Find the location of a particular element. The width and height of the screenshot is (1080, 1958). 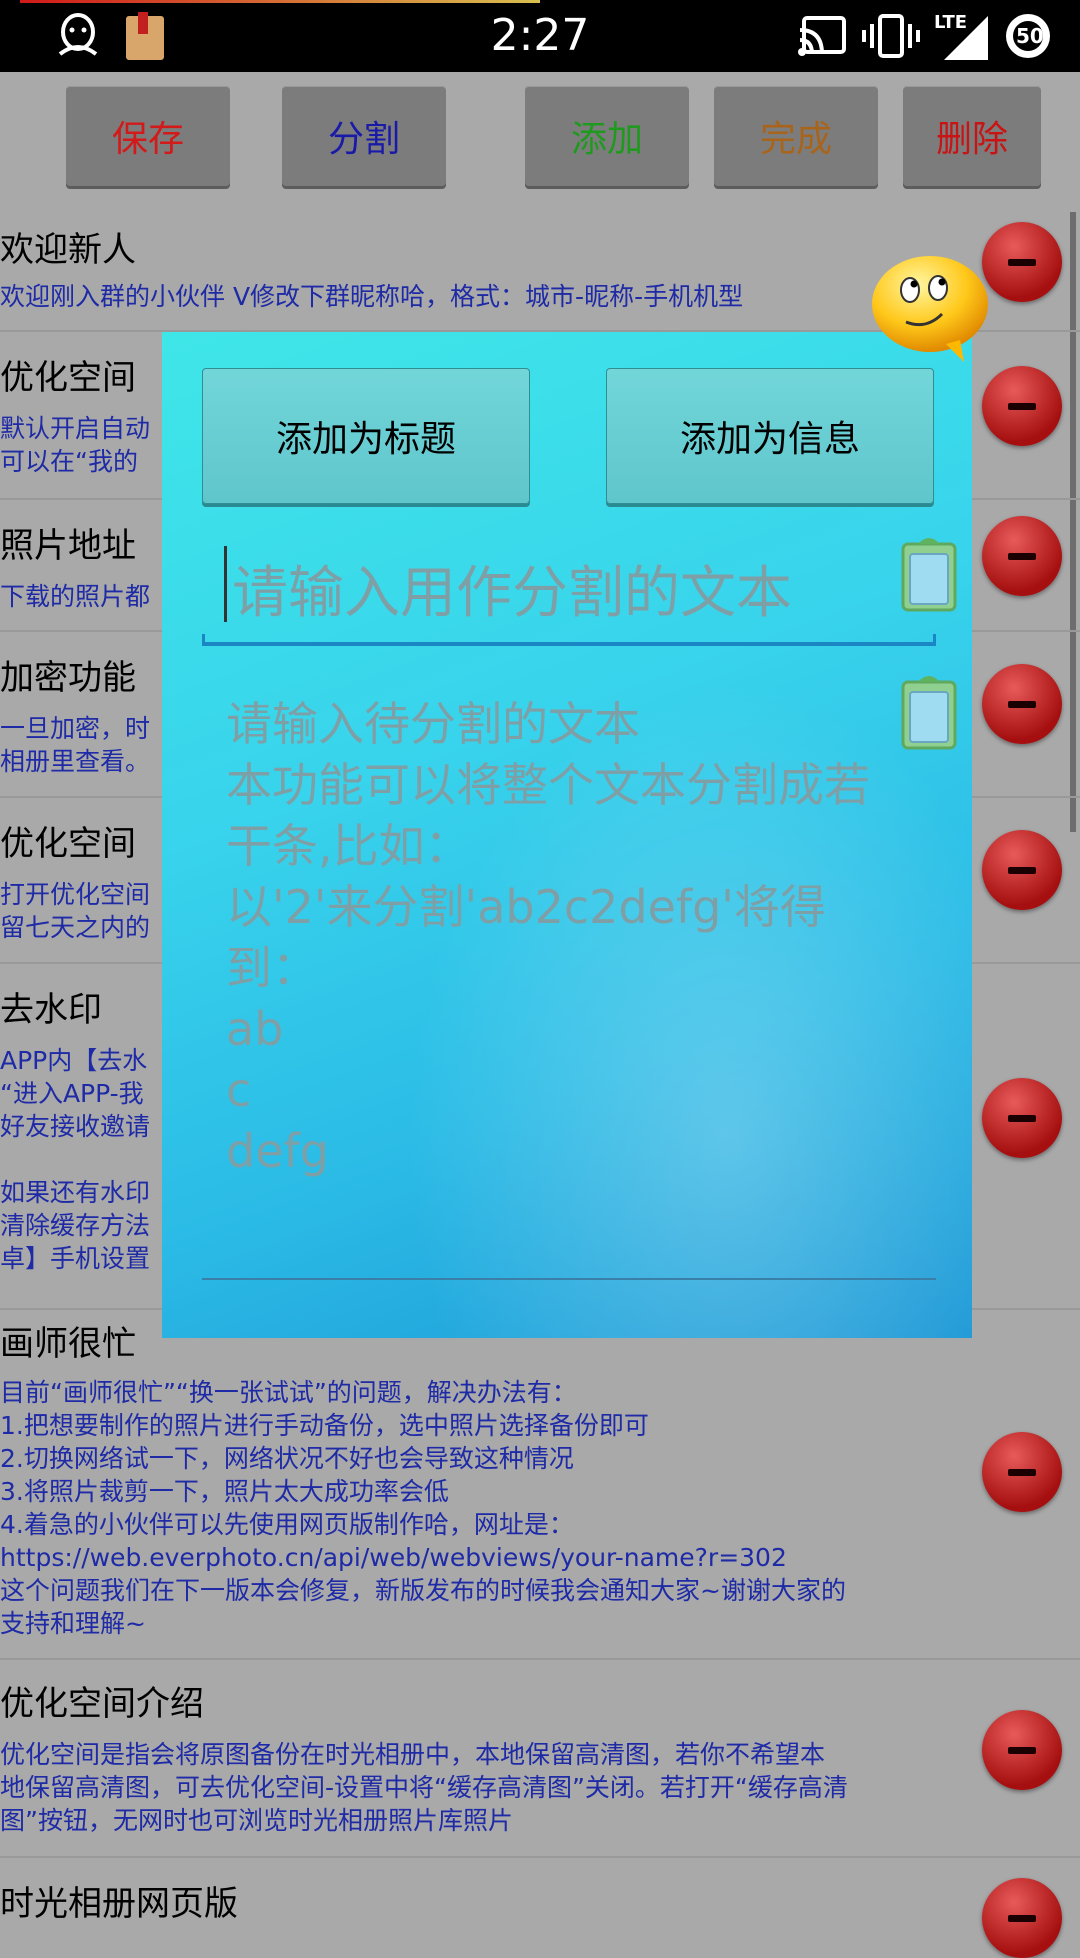

add-as-title-label: 添加为标题 is located at coordinates (365, 439).